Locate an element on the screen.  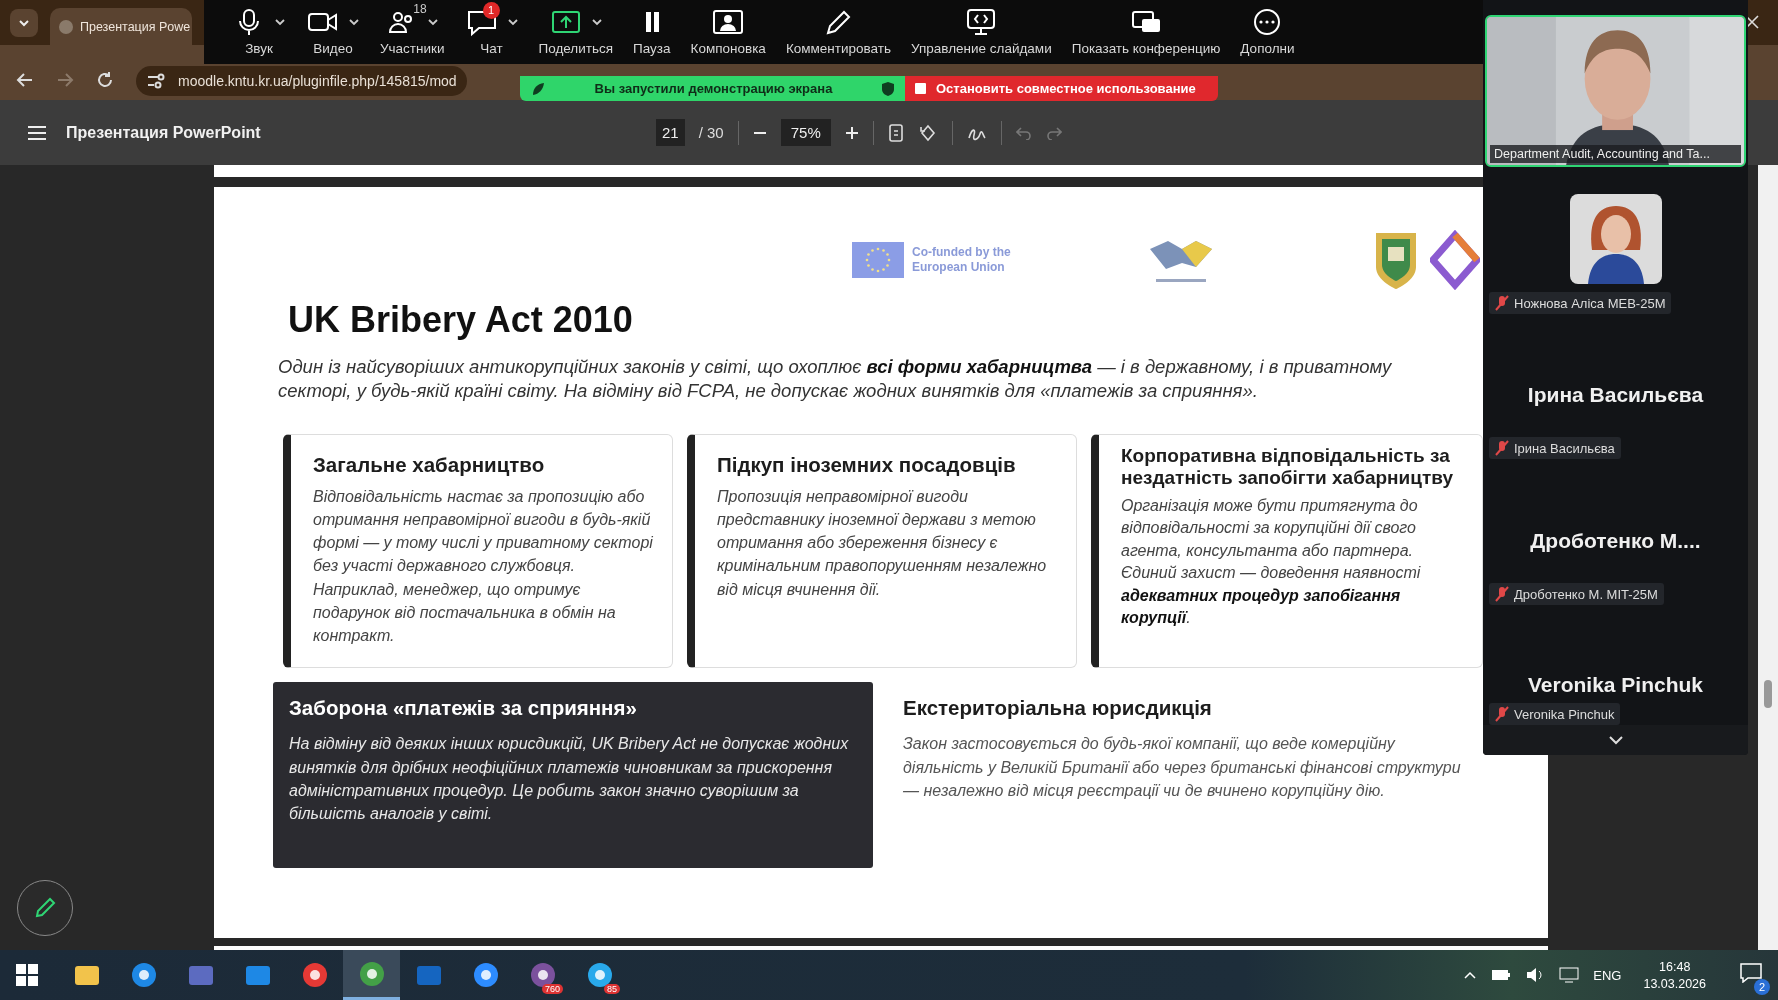
leaf-icon is located at coordinates (538, 88).